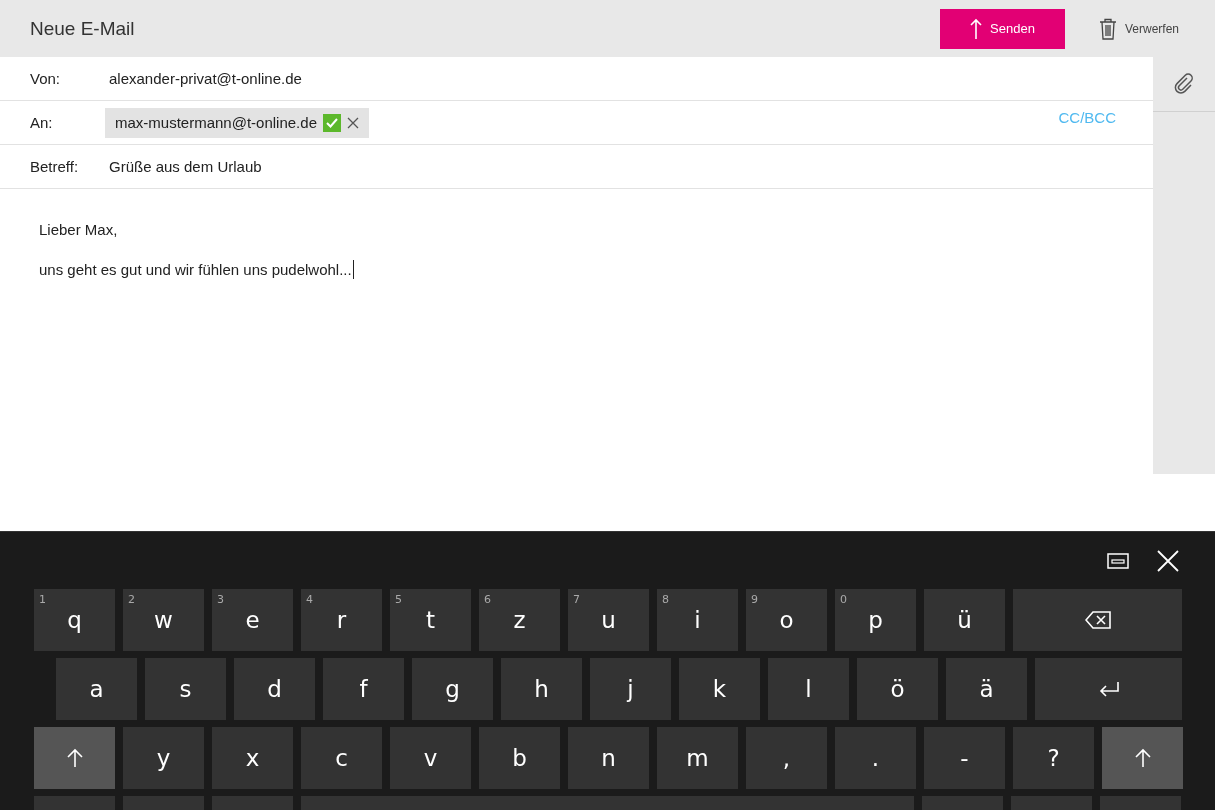 The image size is (1215, 810). Describe the element at coordinates (986, 689) in the screenshot. I see `keyboard-key: ä` at that location.